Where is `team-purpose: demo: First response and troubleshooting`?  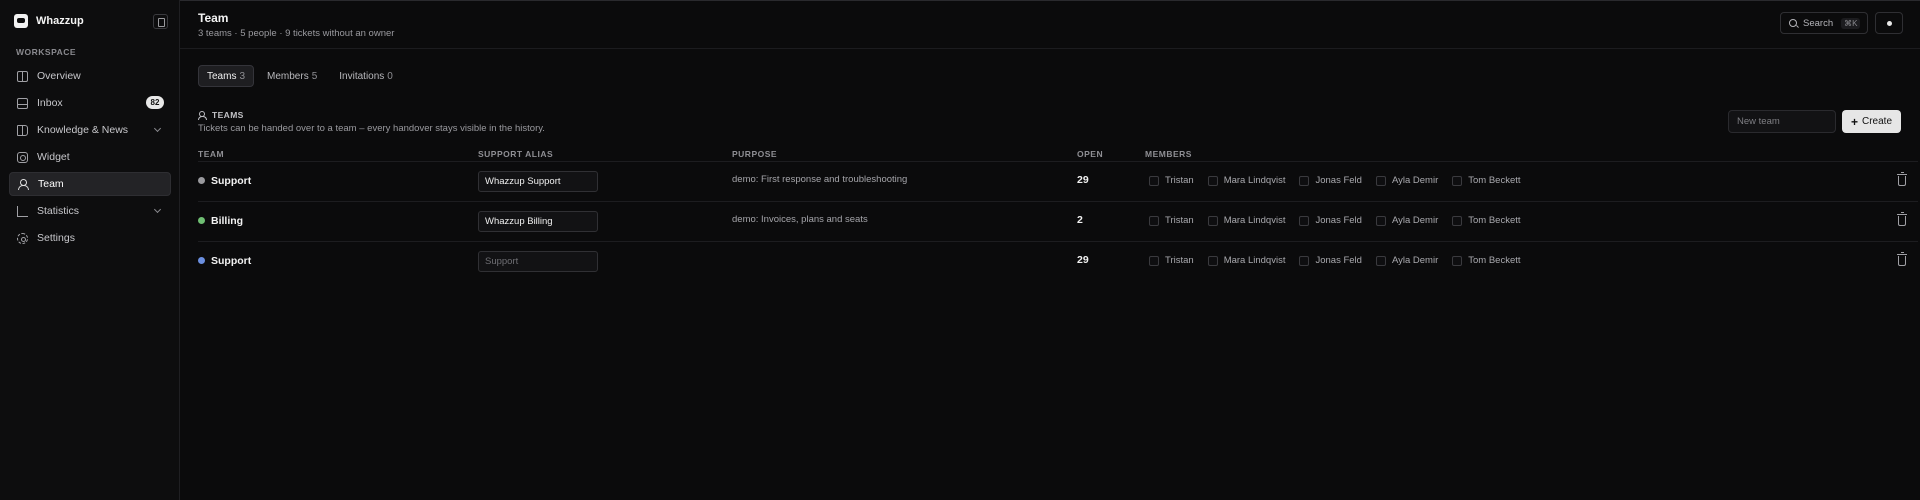
team-purpose: demo: First response and troubleshooting is located at coordinates (819, 179).